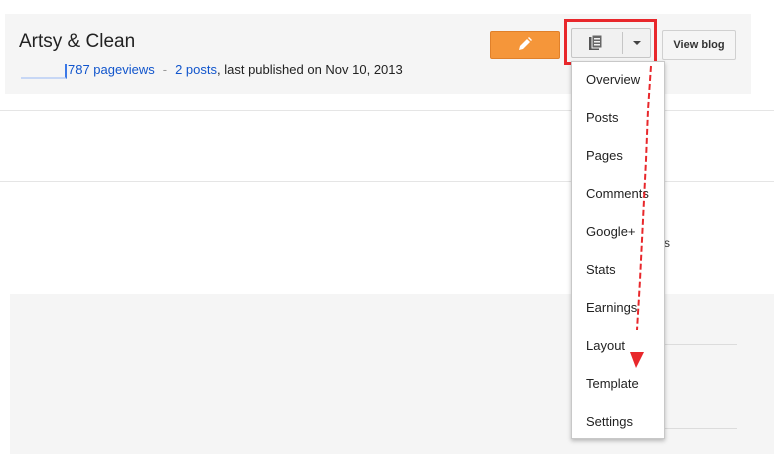 Image resolution: width=774 pixels, height=454 pixels. I want to click on pencil-icon, so click(525, 43).